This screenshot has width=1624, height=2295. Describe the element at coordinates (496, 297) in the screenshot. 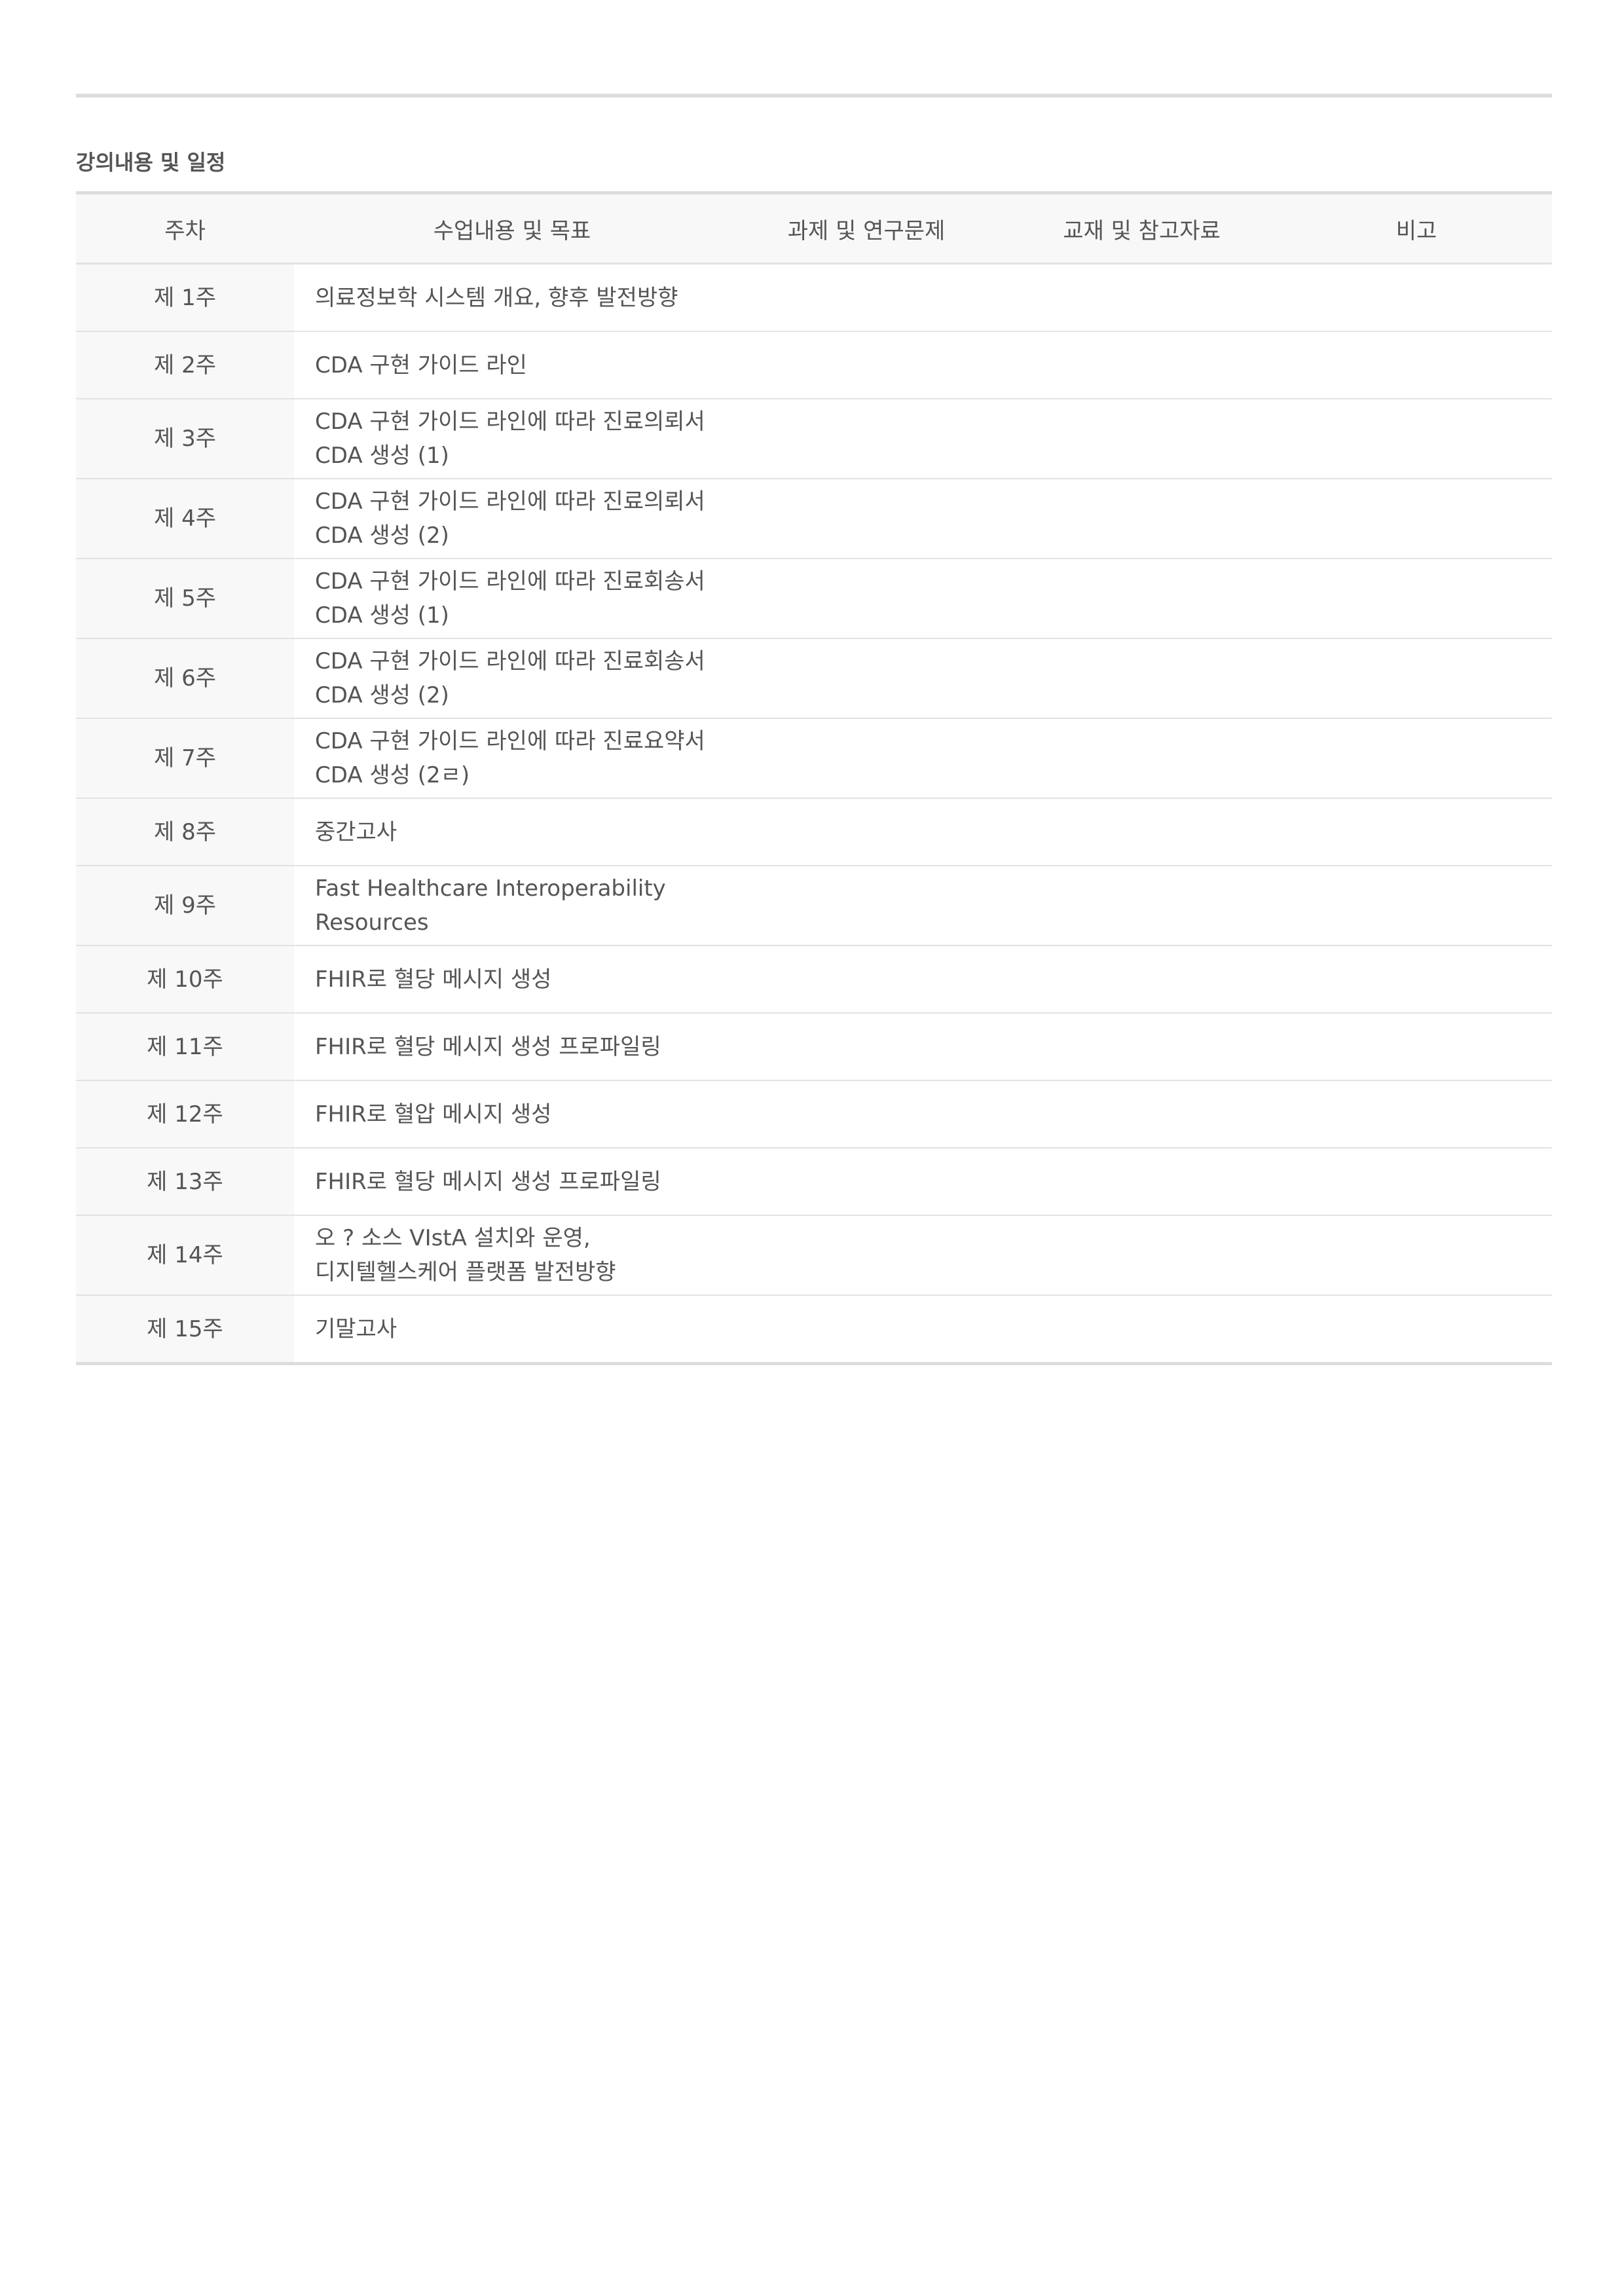

I see `content-line: 의료정보학 시스템 개요, 향후 발전방향` at that location.